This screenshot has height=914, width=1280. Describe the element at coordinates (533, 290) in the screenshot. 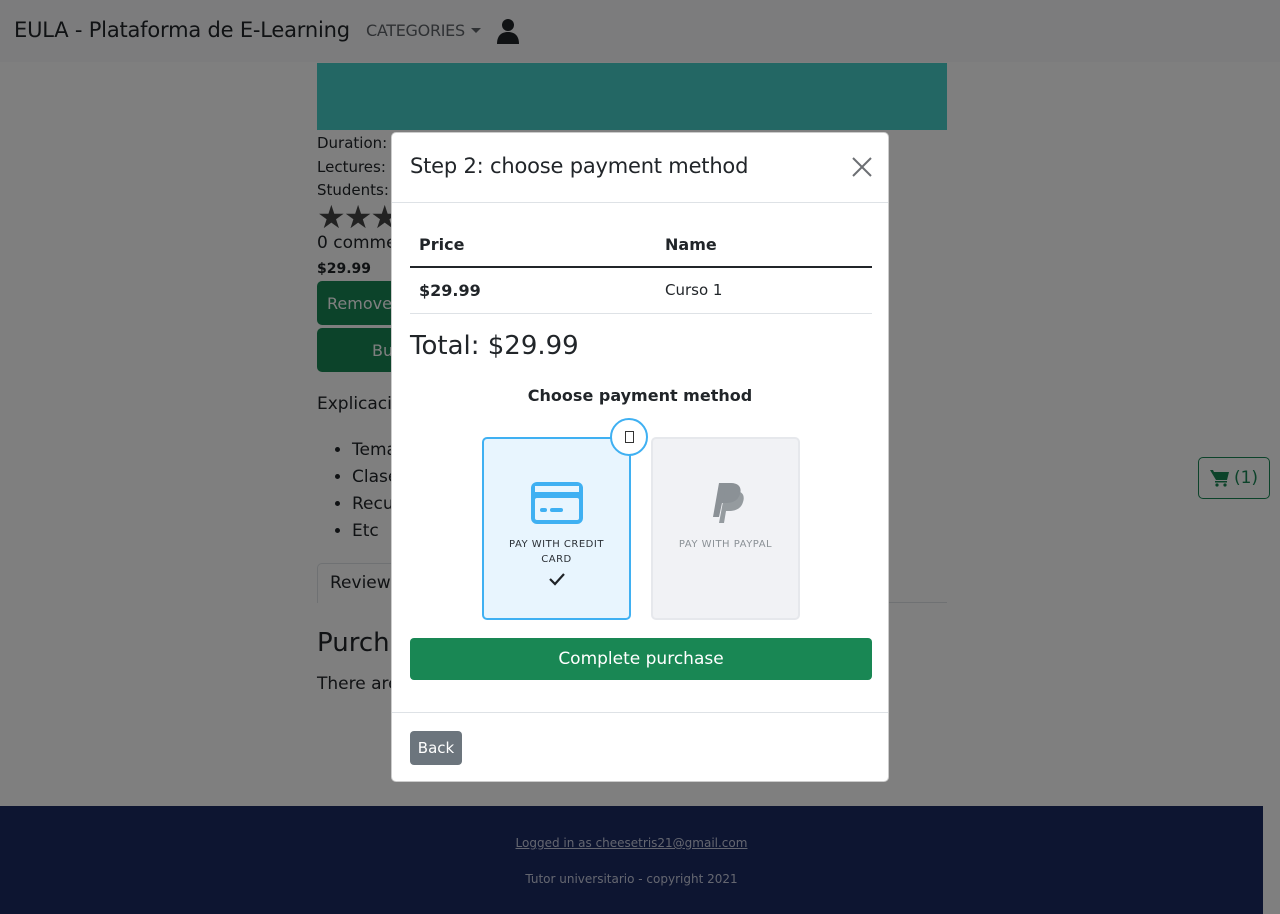

I see `row-price: $29.99` at that location.